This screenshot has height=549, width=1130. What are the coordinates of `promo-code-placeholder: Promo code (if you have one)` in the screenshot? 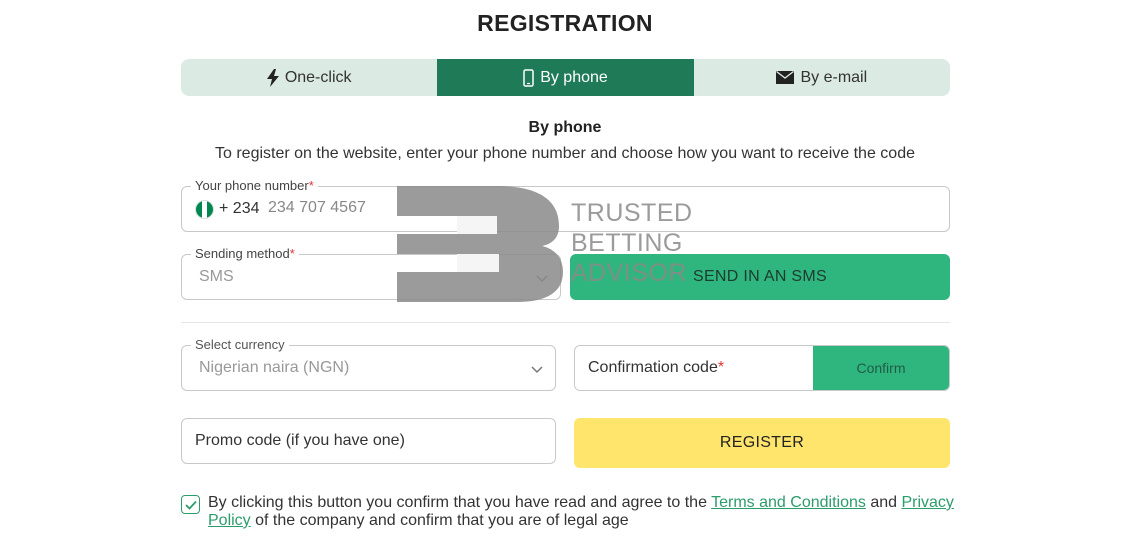 It's located at (300, 440).